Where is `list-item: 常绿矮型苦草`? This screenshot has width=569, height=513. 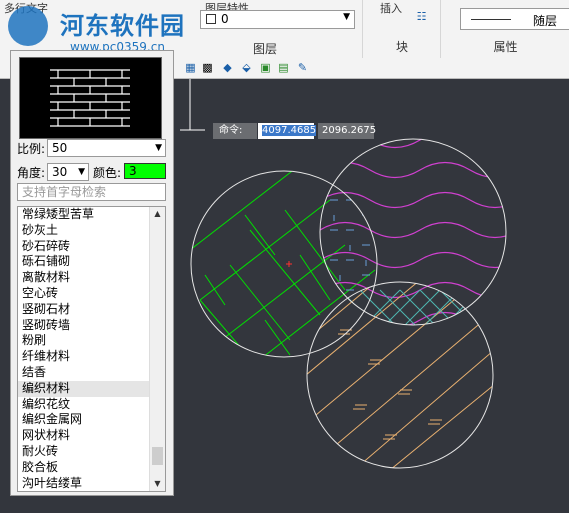 list-item: 常绿矮型苦草 is located at coordinates (91, 215).